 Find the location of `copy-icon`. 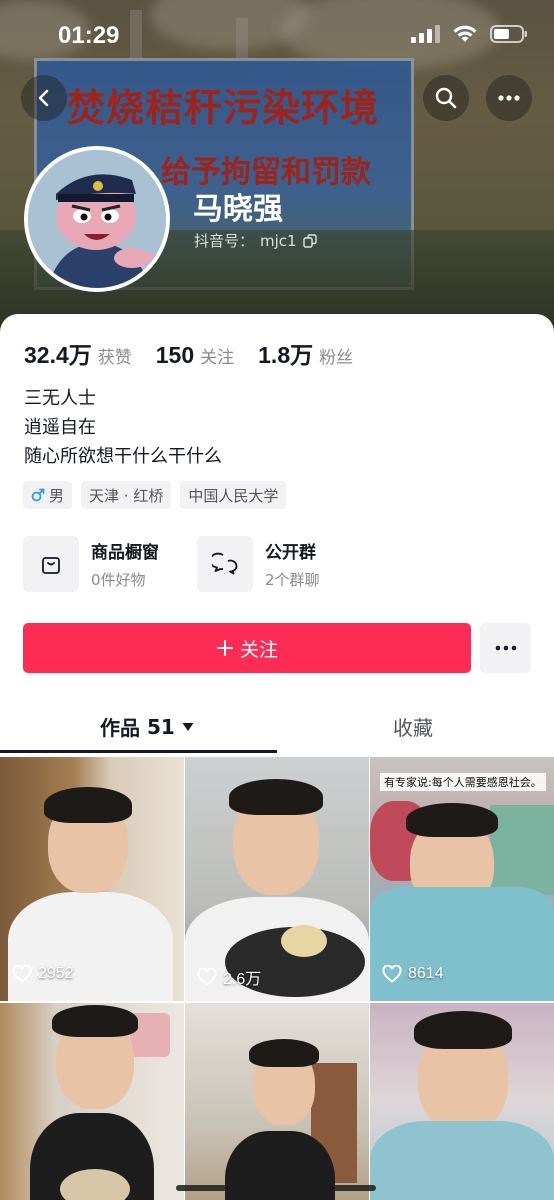

copy-icon is located at coordinates (309, 240).